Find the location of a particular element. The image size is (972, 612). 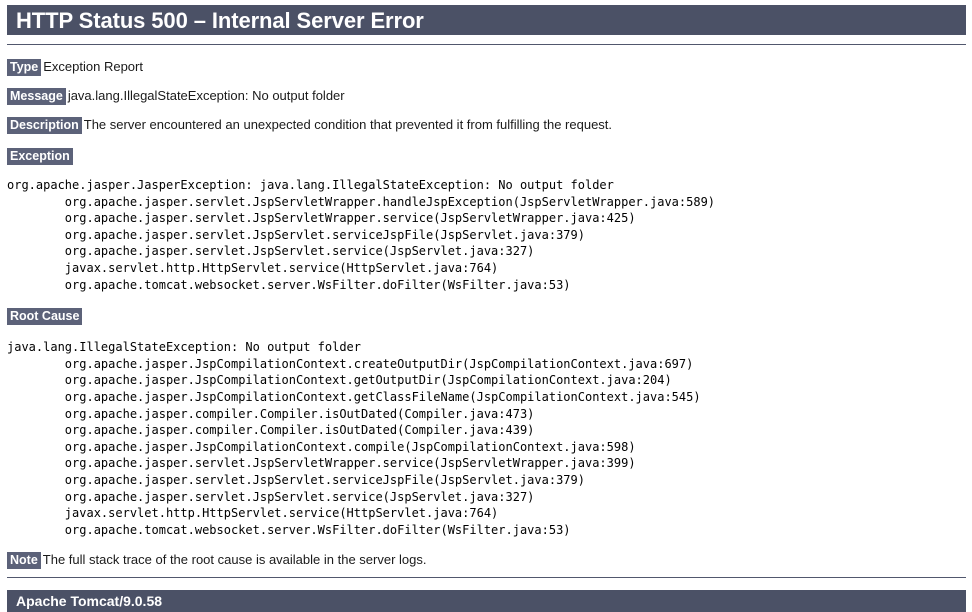

server-signature-footer: Apache Tomcat/9.0.58 is located at coordinates (486, 601).